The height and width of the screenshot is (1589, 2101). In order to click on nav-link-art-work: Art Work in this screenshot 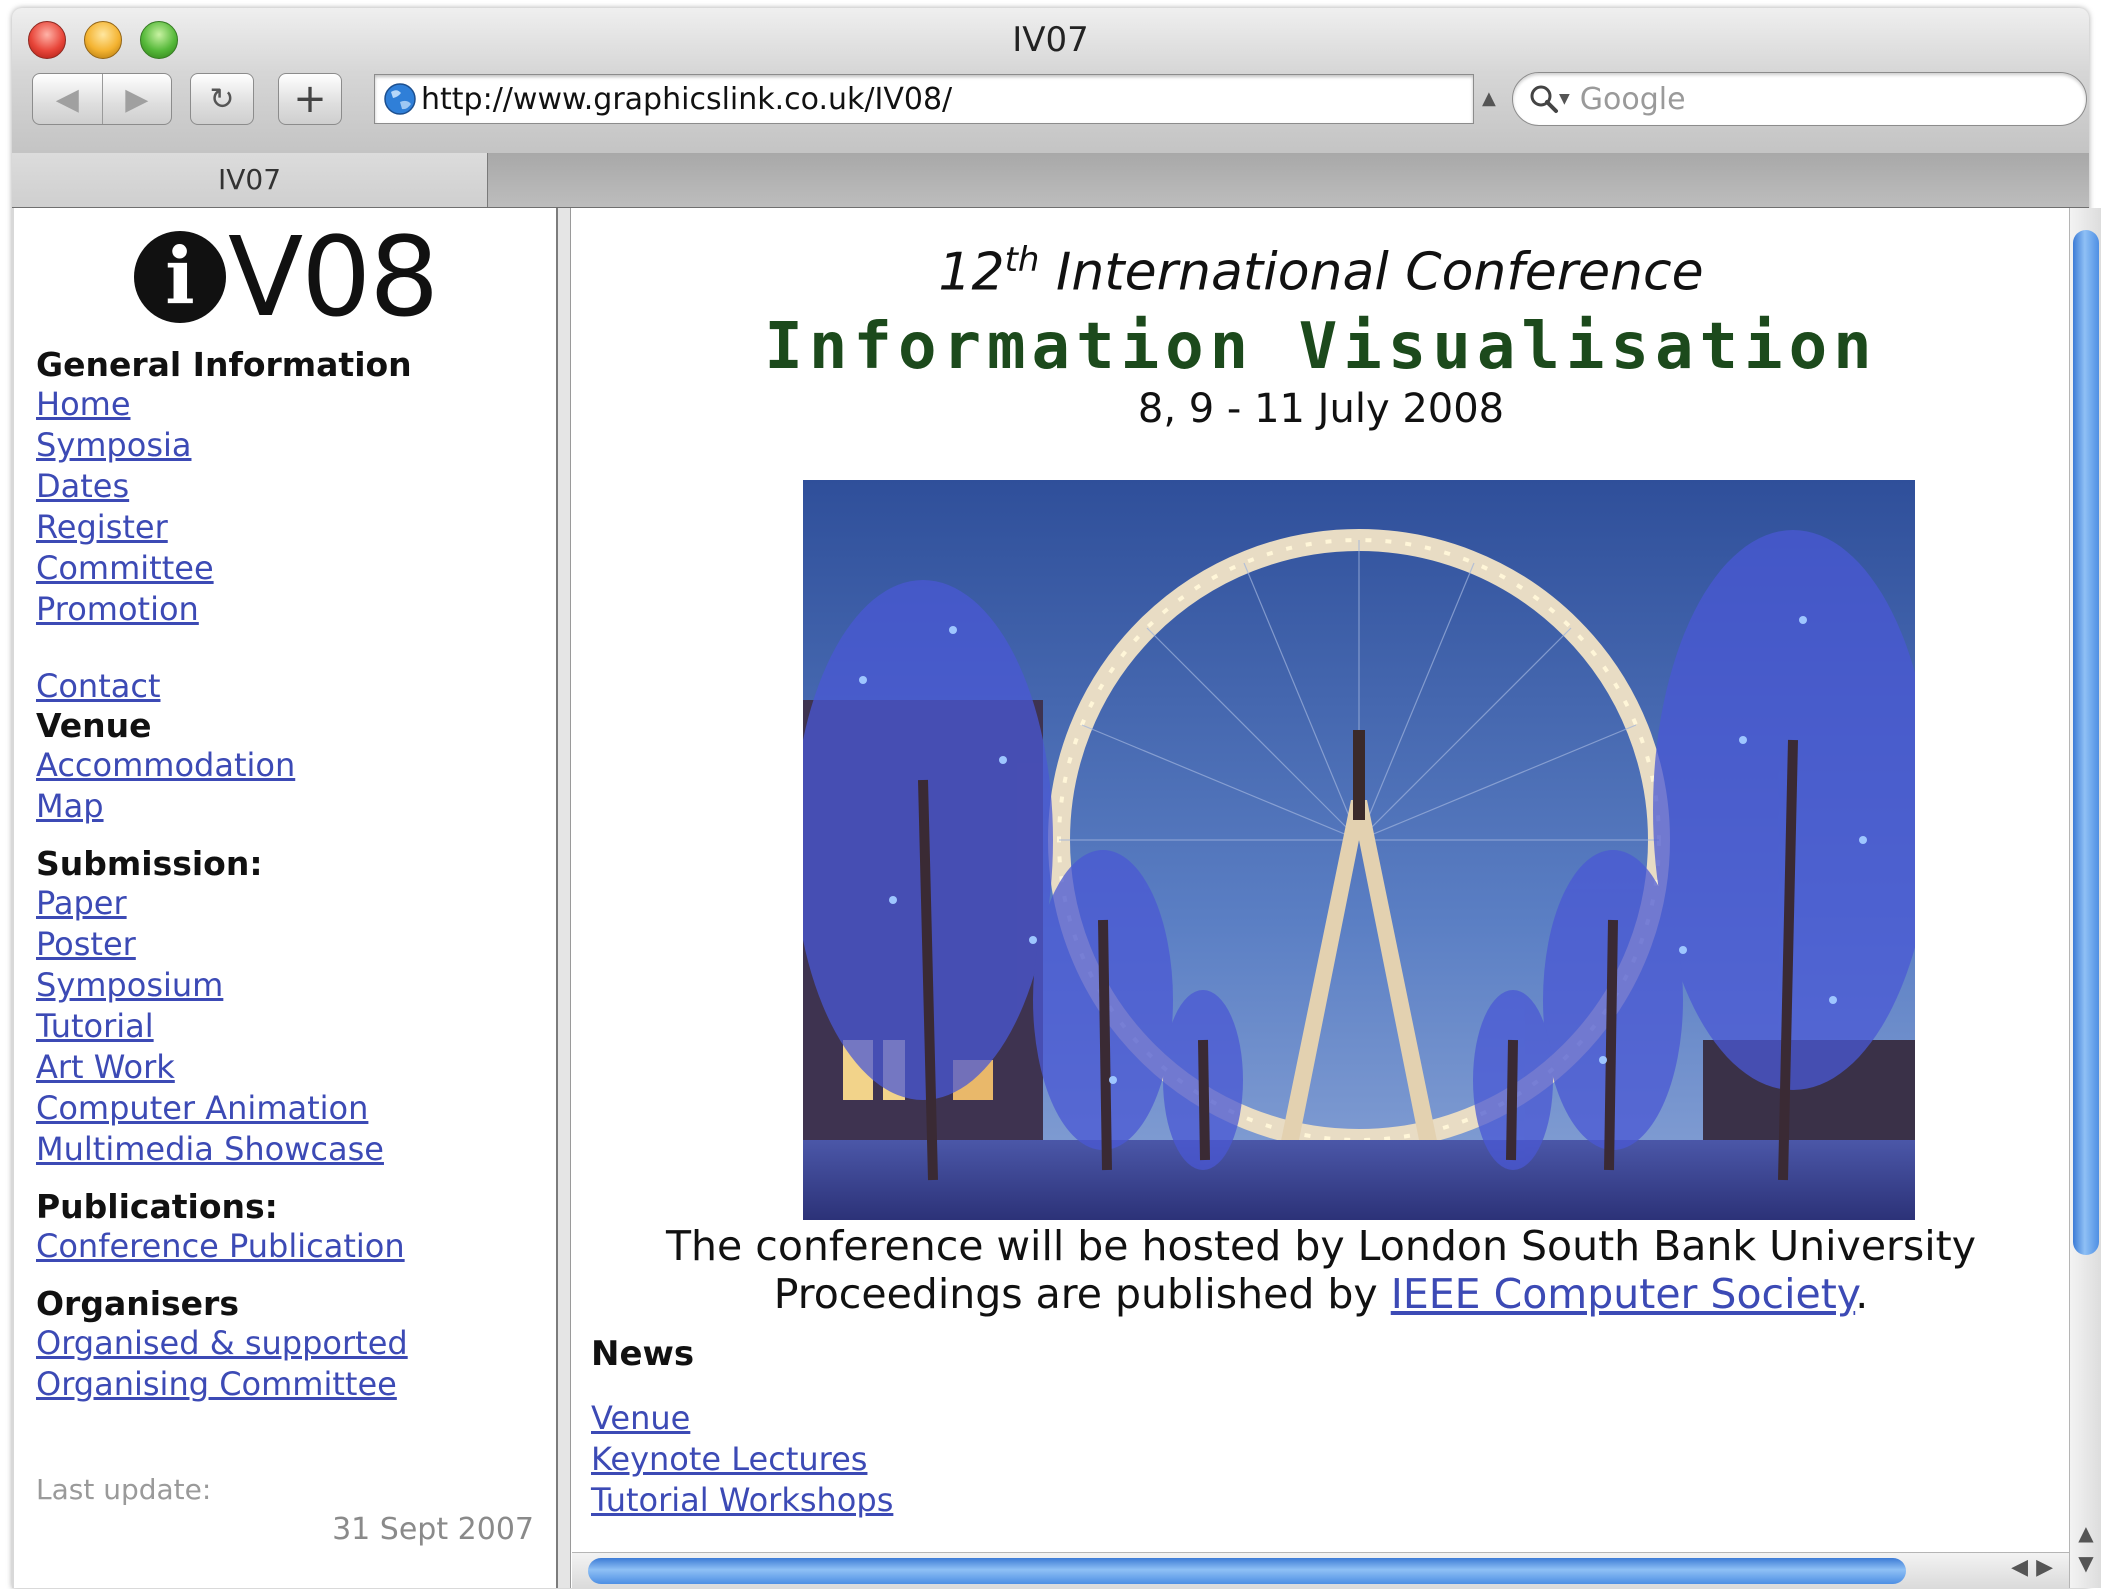, I will do `click(286, 1067)`.